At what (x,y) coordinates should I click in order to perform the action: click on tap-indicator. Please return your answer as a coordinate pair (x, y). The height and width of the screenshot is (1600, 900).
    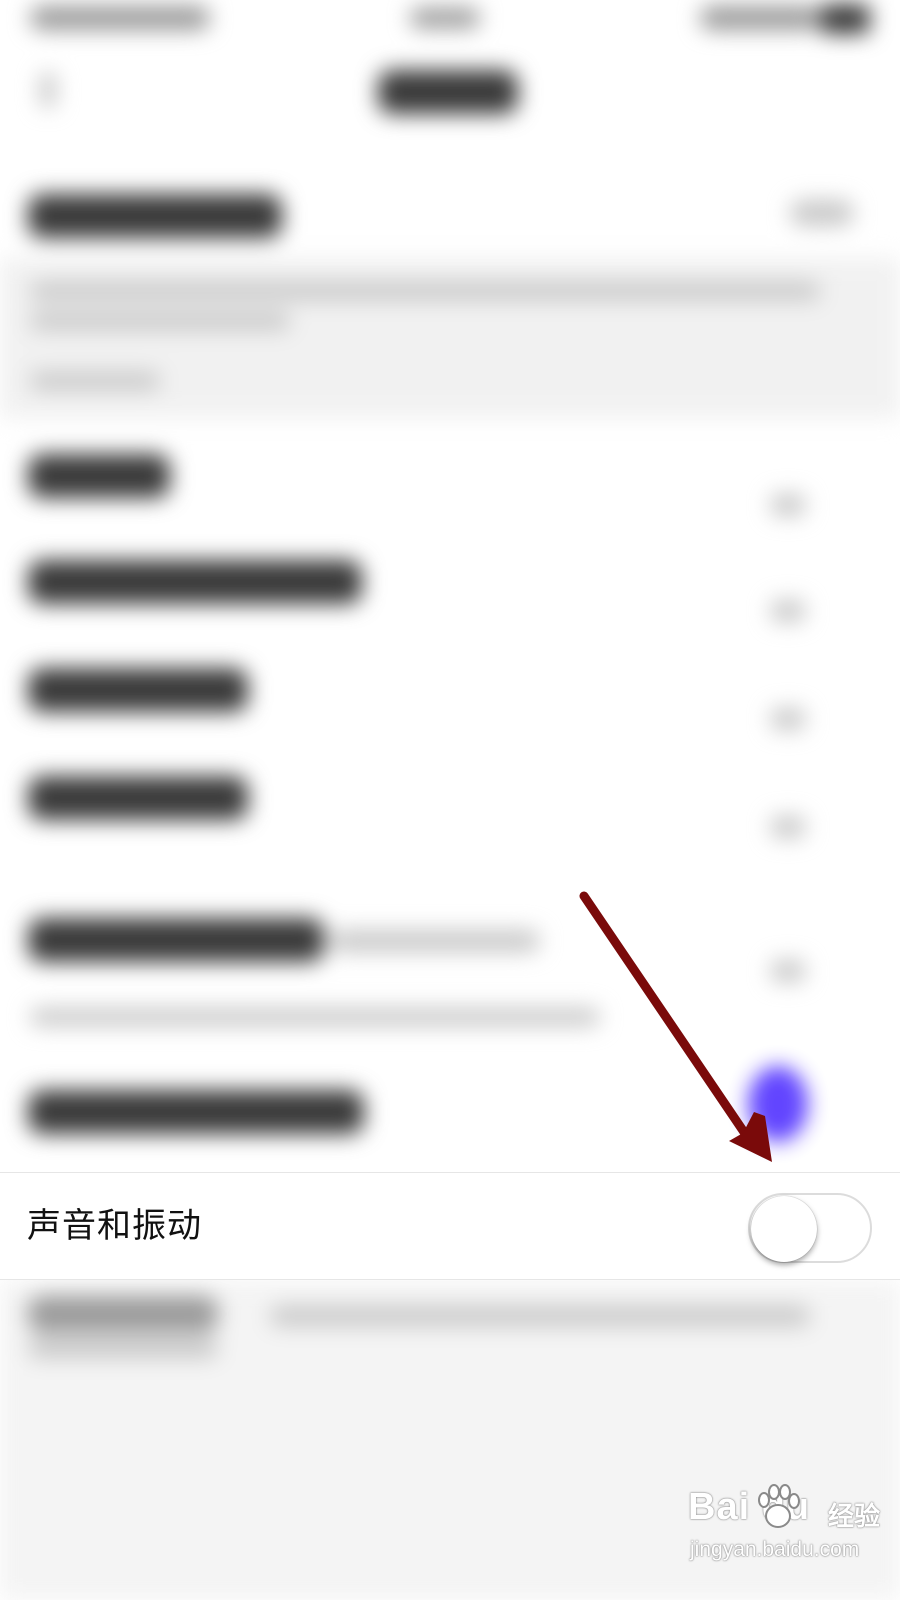
    Looking at the image, I should click on (778, 1104).